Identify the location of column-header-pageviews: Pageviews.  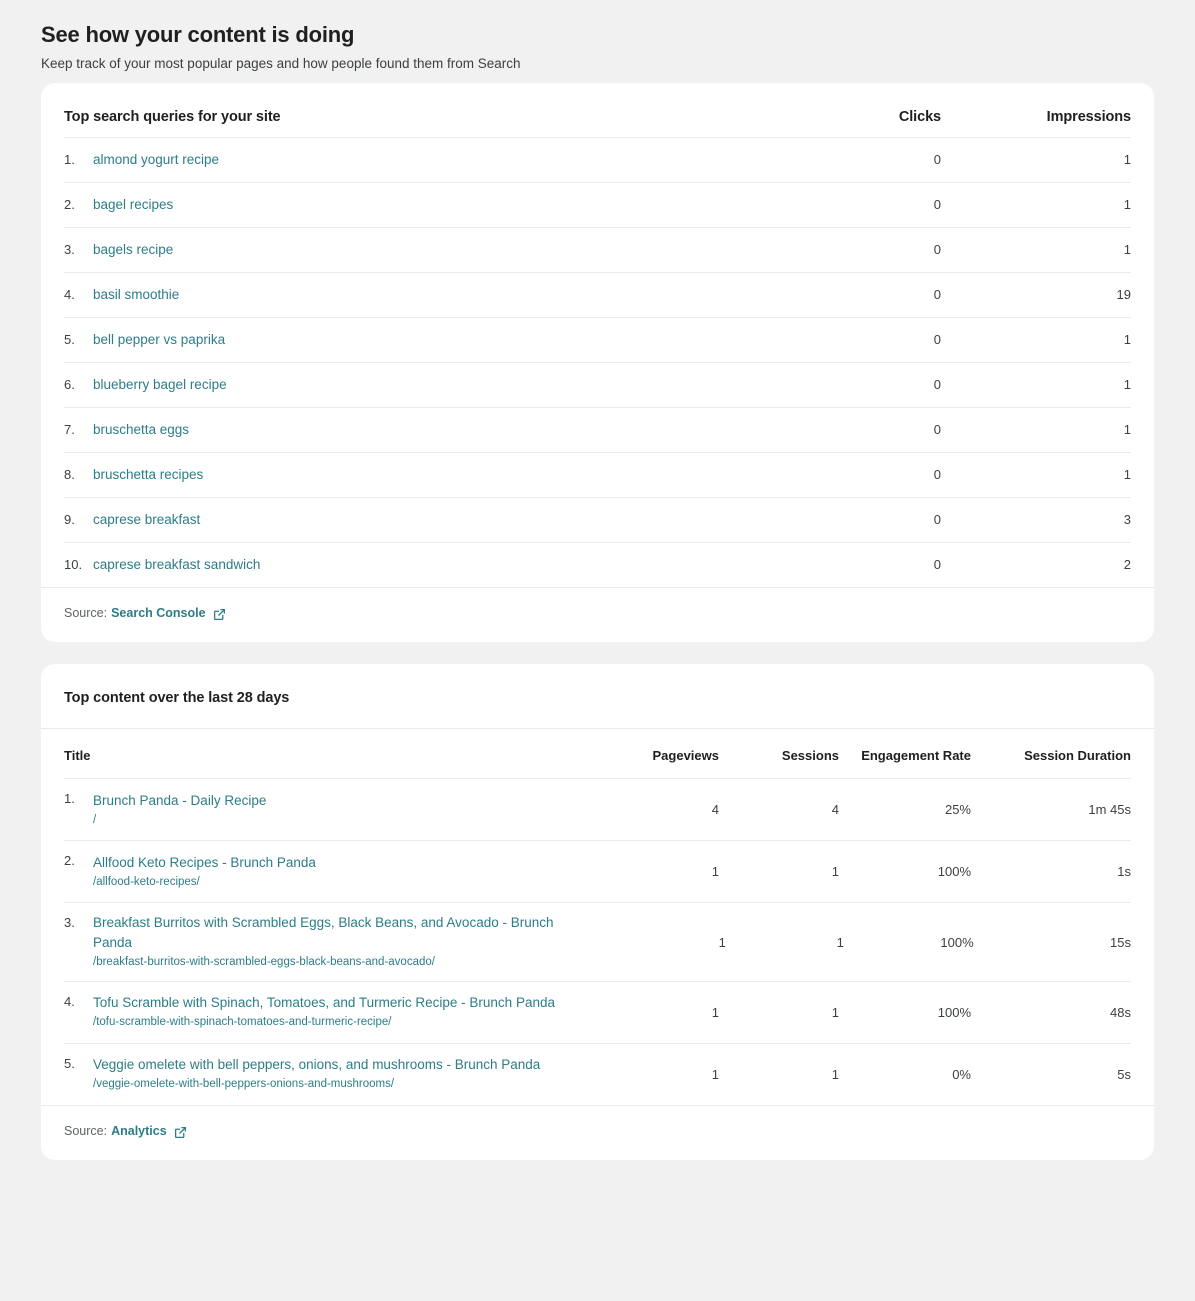
(686, 755).